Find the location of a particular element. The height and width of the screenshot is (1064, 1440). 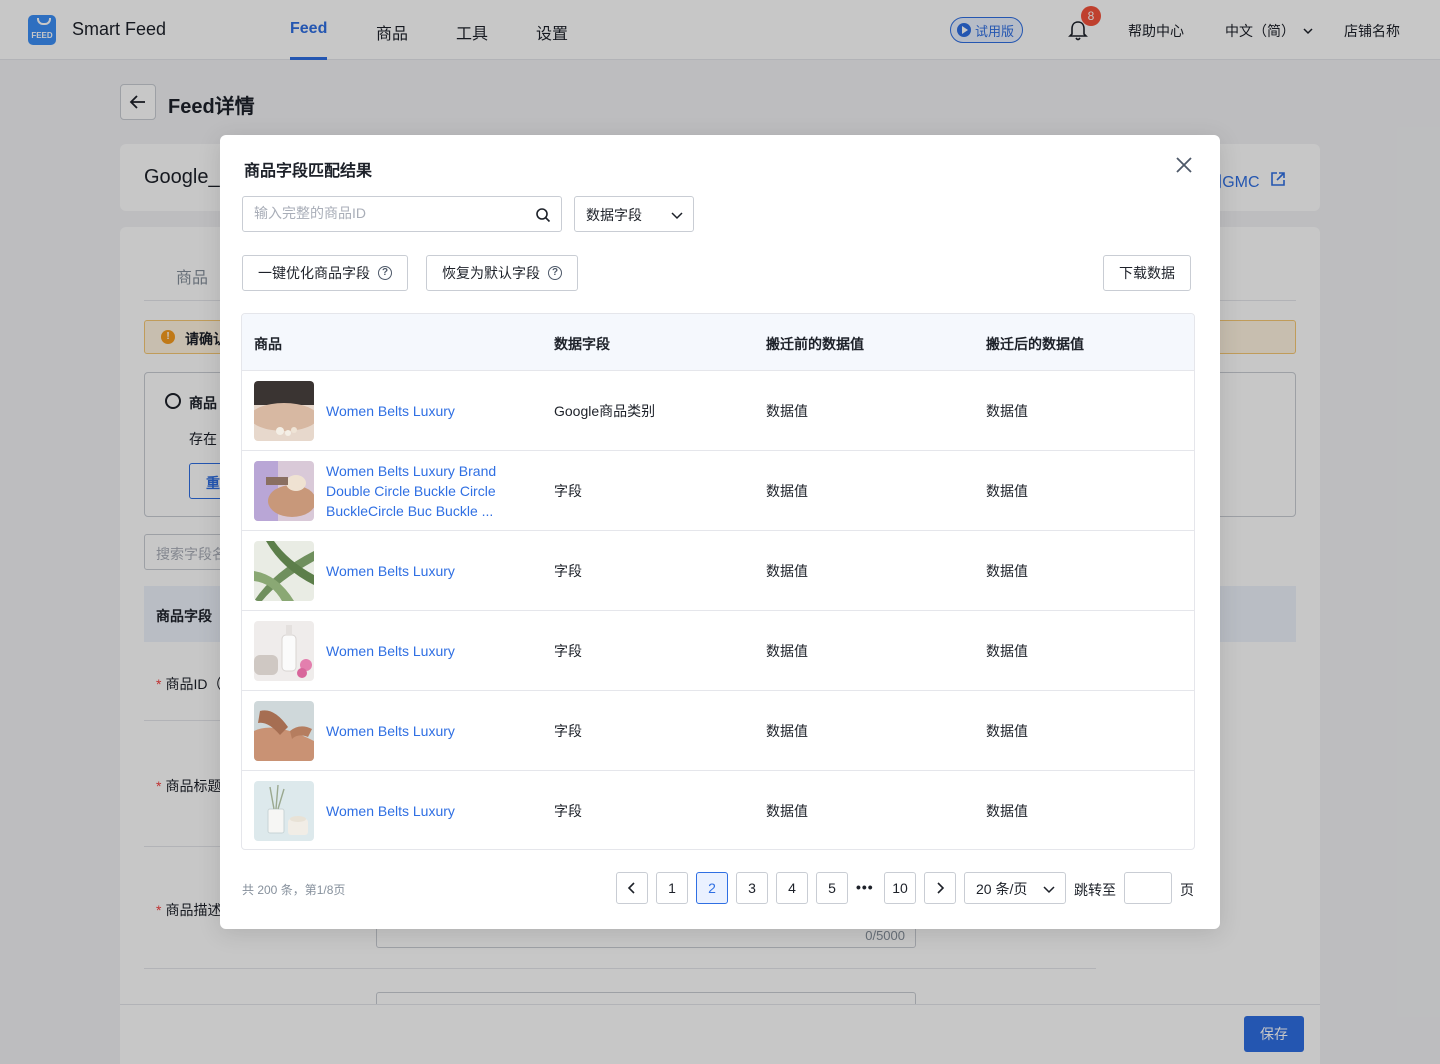

jump-to-input is located at coordinates (1148, 888).